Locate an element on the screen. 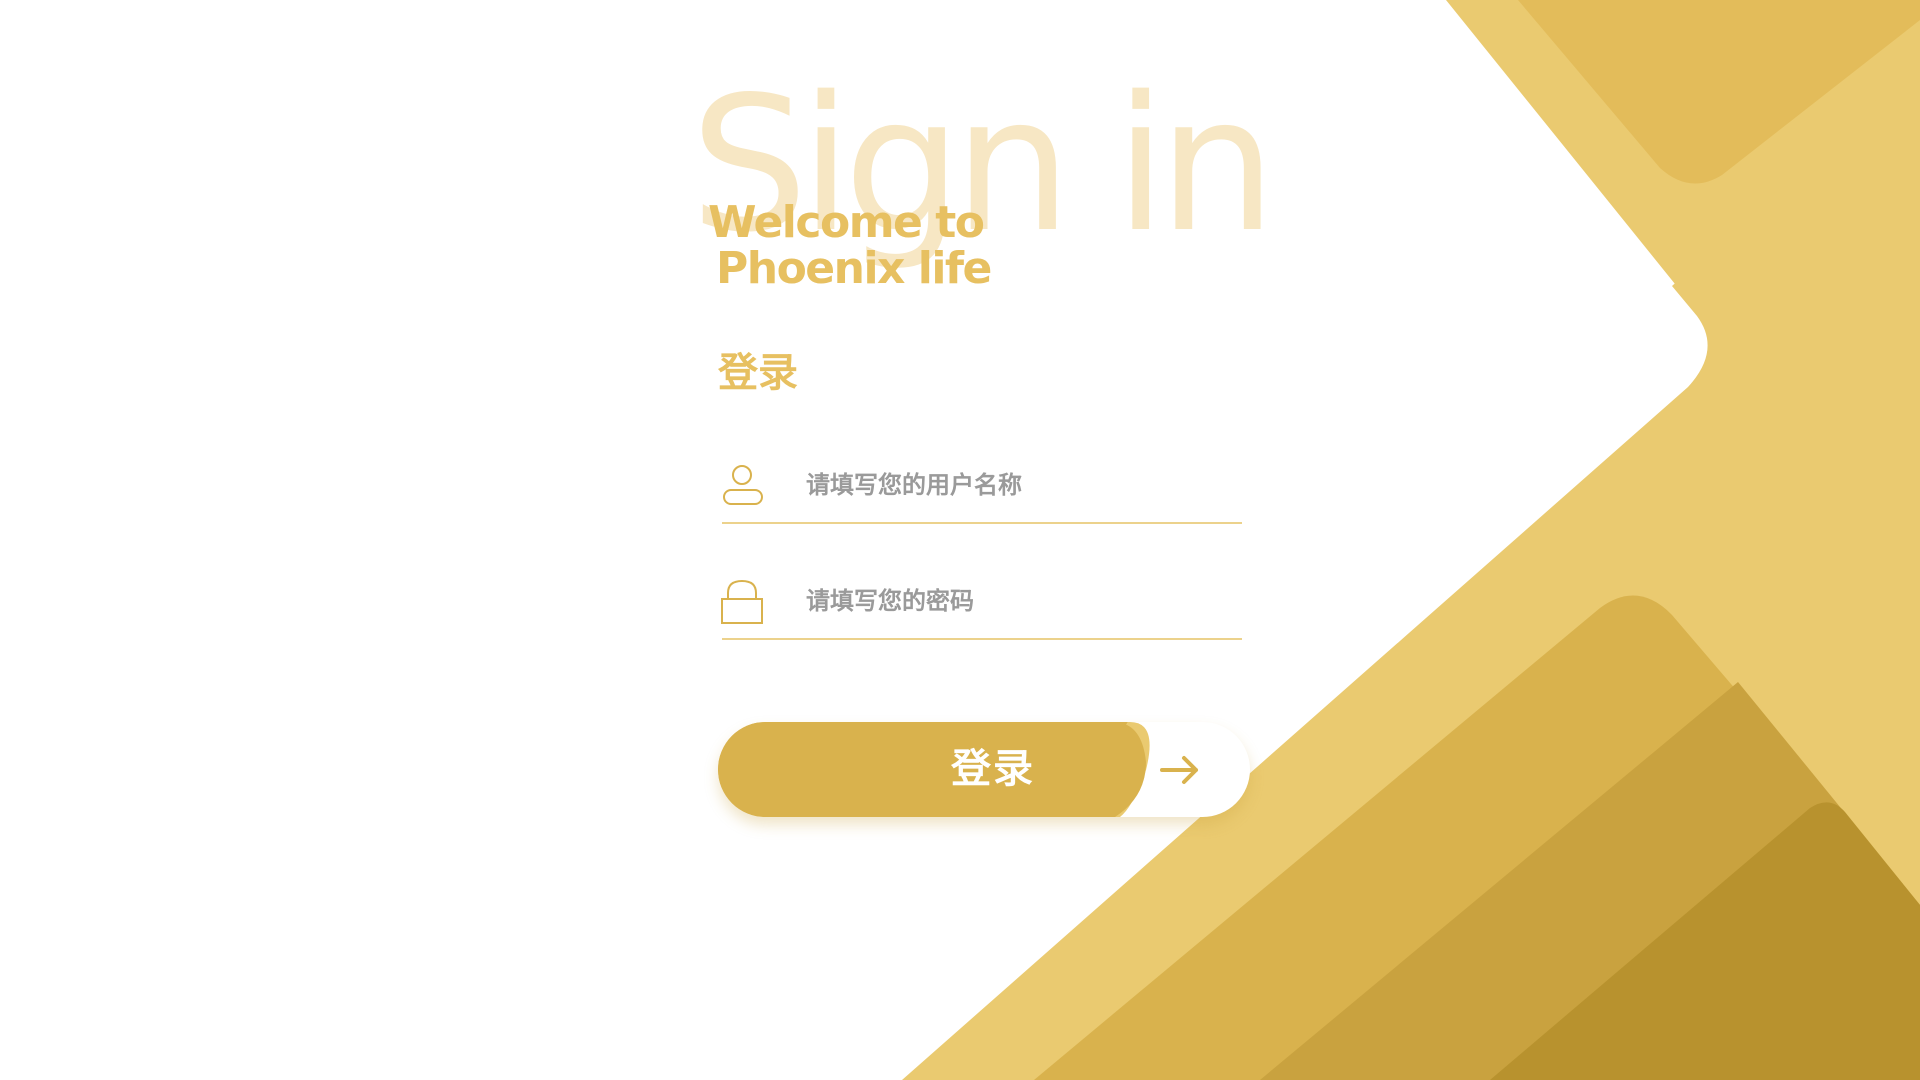 Image resolution: width=1920 pixels, height=1080 pixels. login-button: 登录 is located at coordinates (984, 769).